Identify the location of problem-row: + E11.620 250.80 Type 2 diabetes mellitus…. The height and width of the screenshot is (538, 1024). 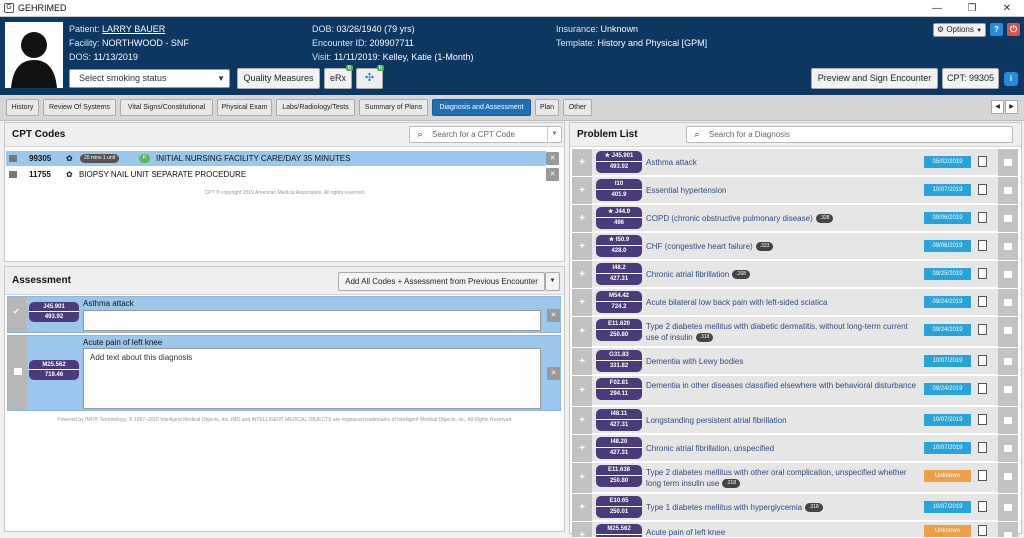
(795, 332).